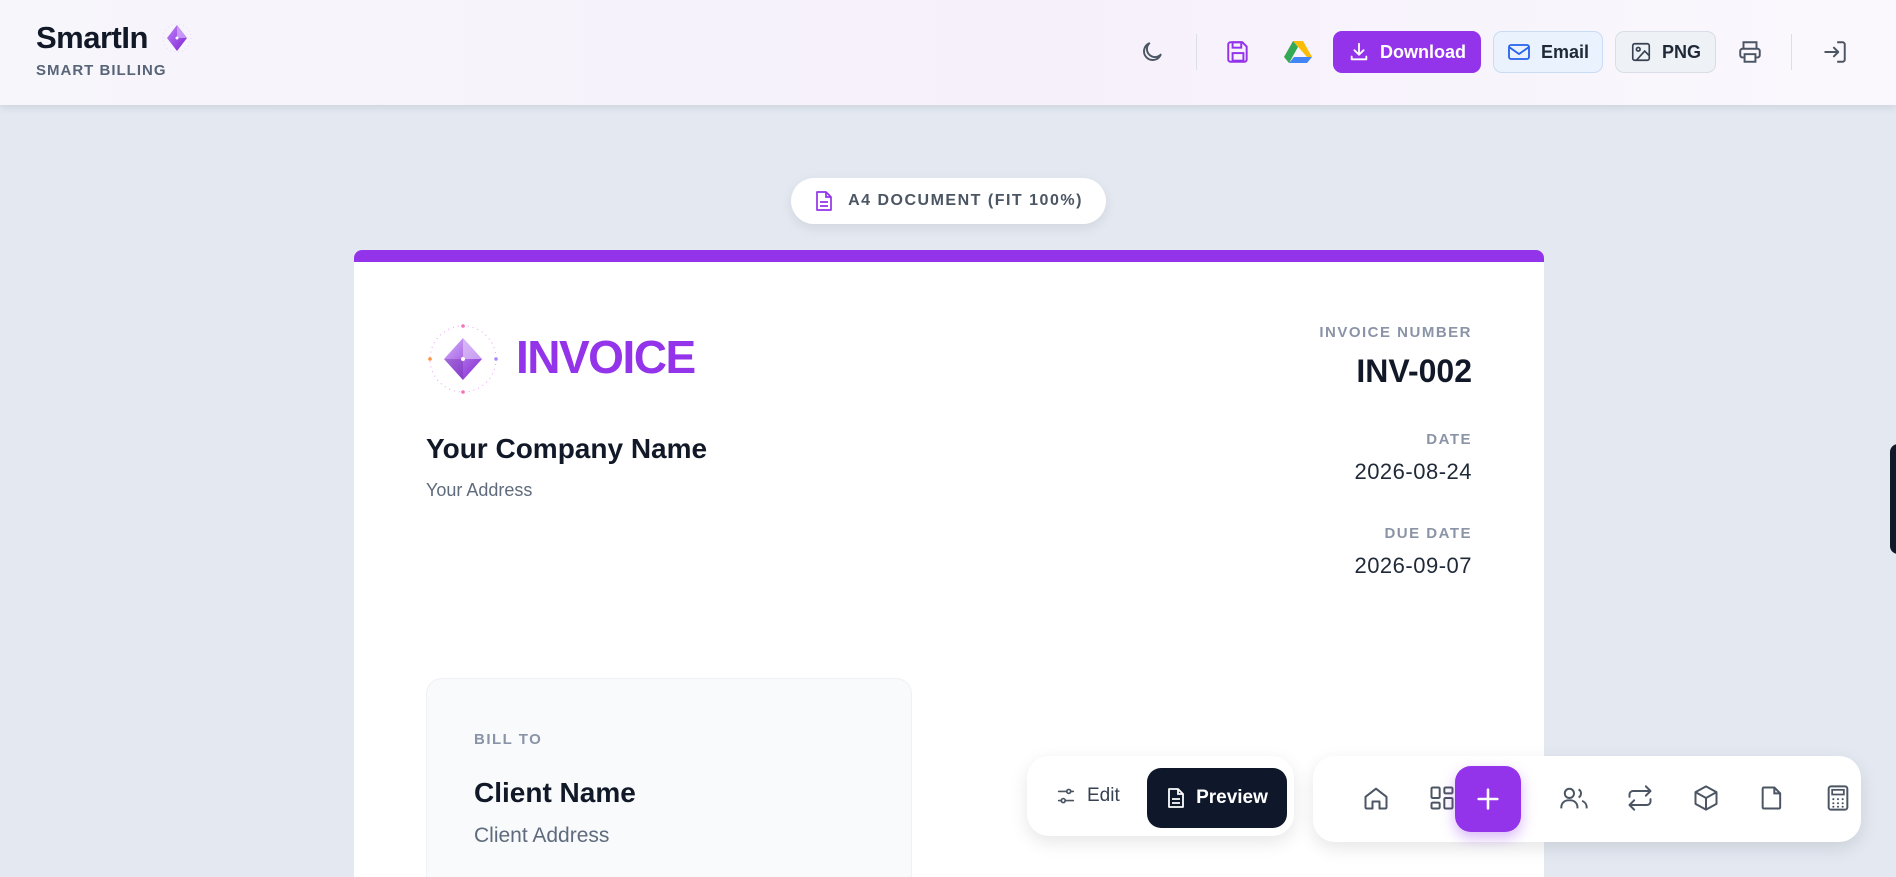 The width and height of the screenshot is (1896, 877). I want to click on theme-toggle-button, so click(1152, 52).